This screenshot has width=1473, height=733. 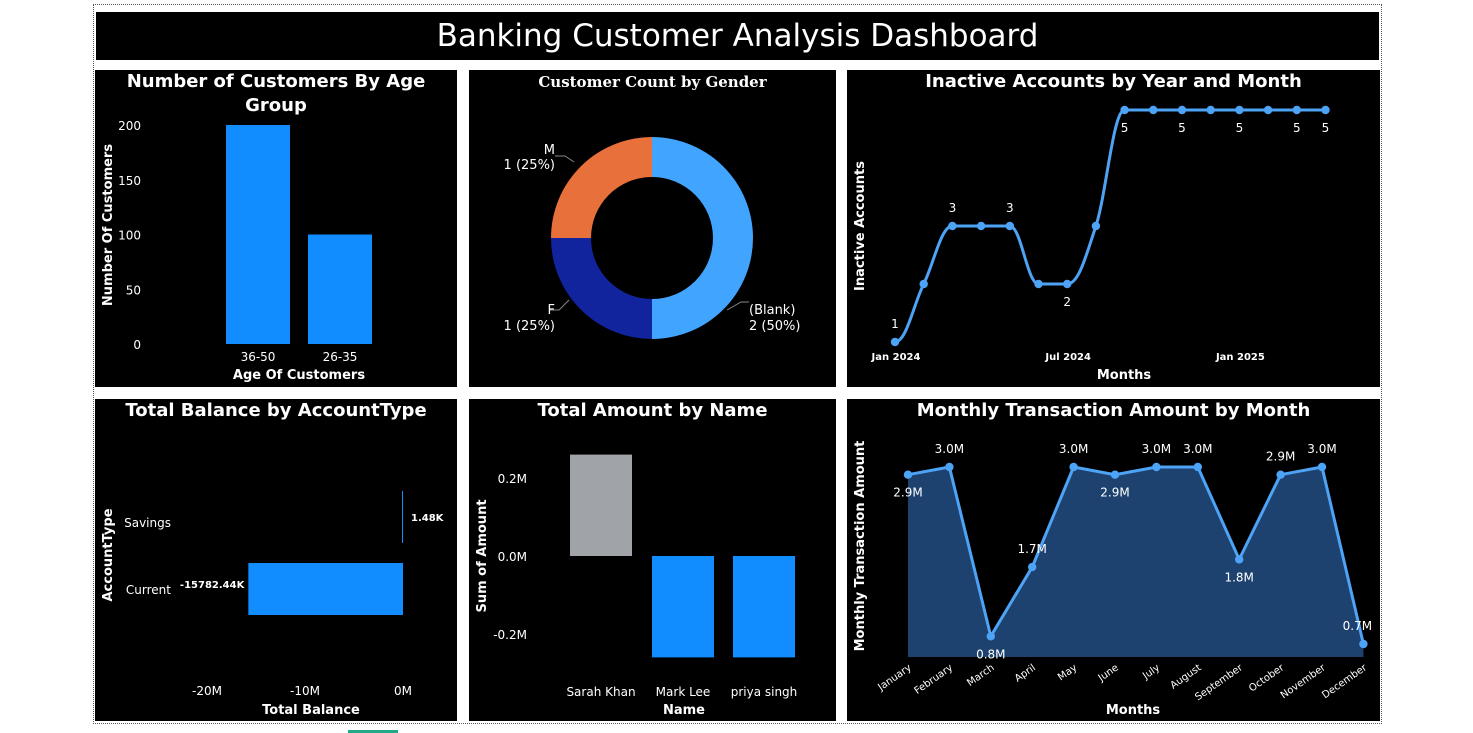 I want to click on data-label: 1.8M, so click(x=1238, y=577).